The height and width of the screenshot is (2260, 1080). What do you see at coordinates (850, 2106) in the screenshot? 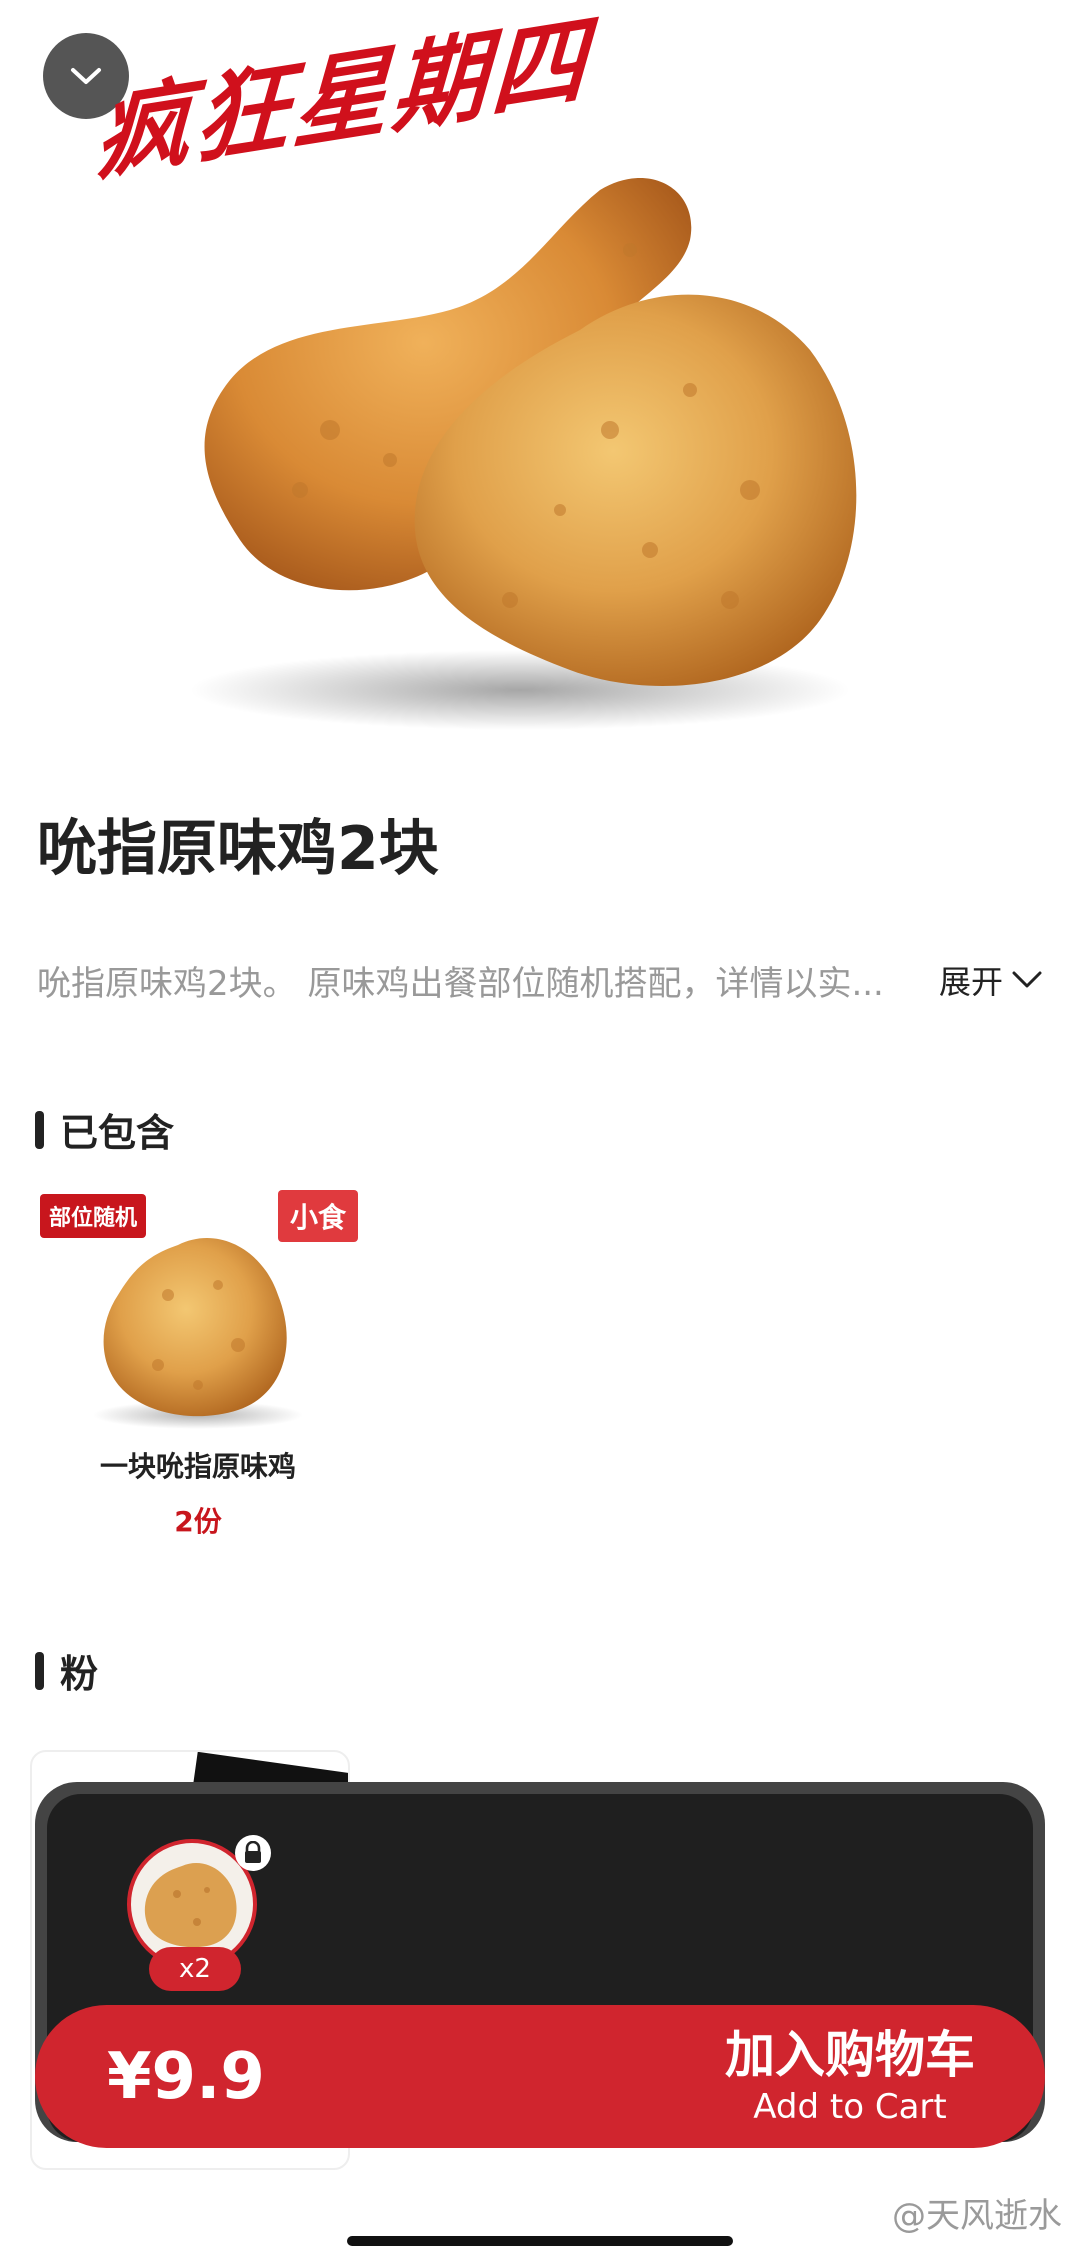
I see `add-to-cart-label-en: Add to Cart` at bounding box center [850, 2106].